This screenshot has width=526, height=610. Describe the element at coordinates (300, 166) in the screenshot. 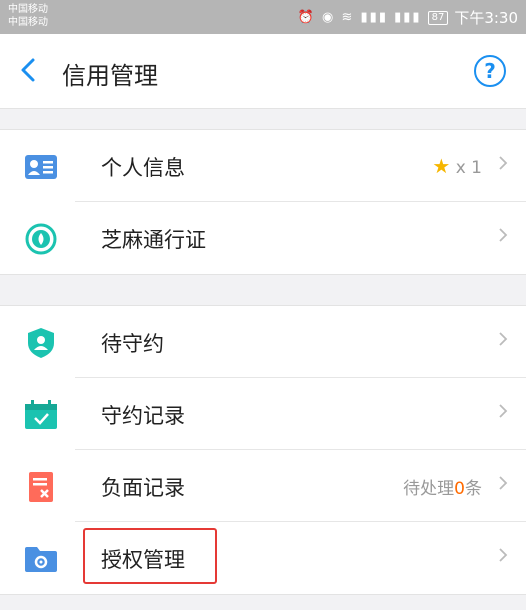

I see `row-content: 个人信息 ★ x 1` at that location.